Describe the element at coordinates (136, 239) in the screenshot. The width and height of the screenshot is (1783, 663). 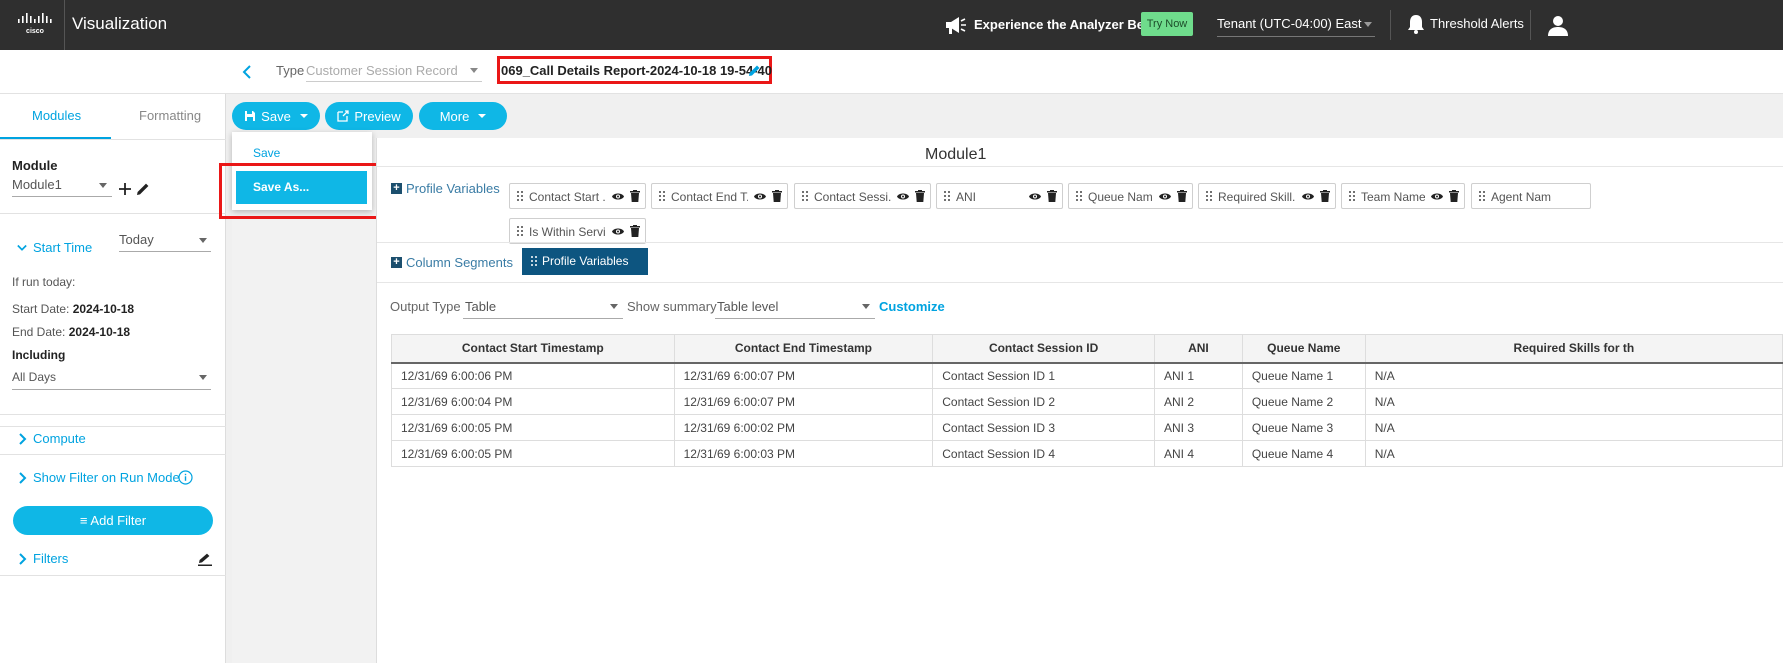
I see `start-time-select: Today` at that location.